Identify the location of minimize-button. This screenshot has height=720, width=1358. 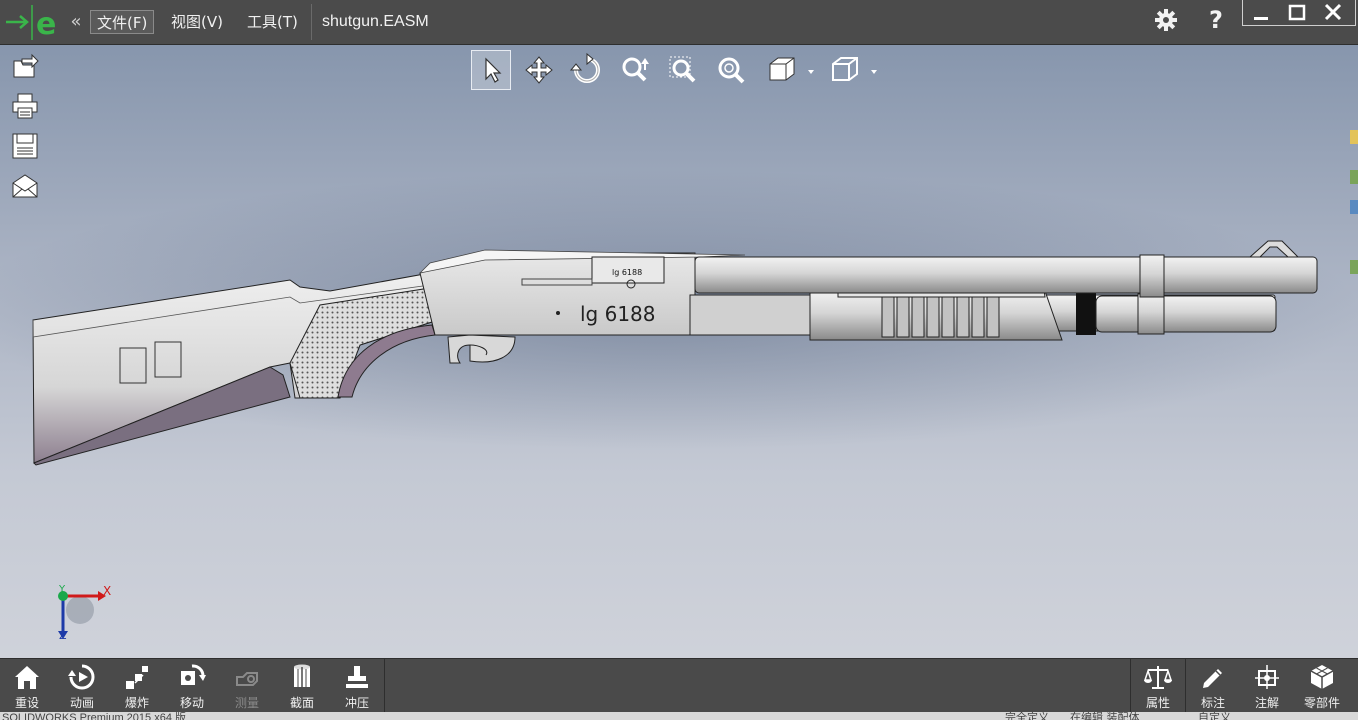
(1261, 13).